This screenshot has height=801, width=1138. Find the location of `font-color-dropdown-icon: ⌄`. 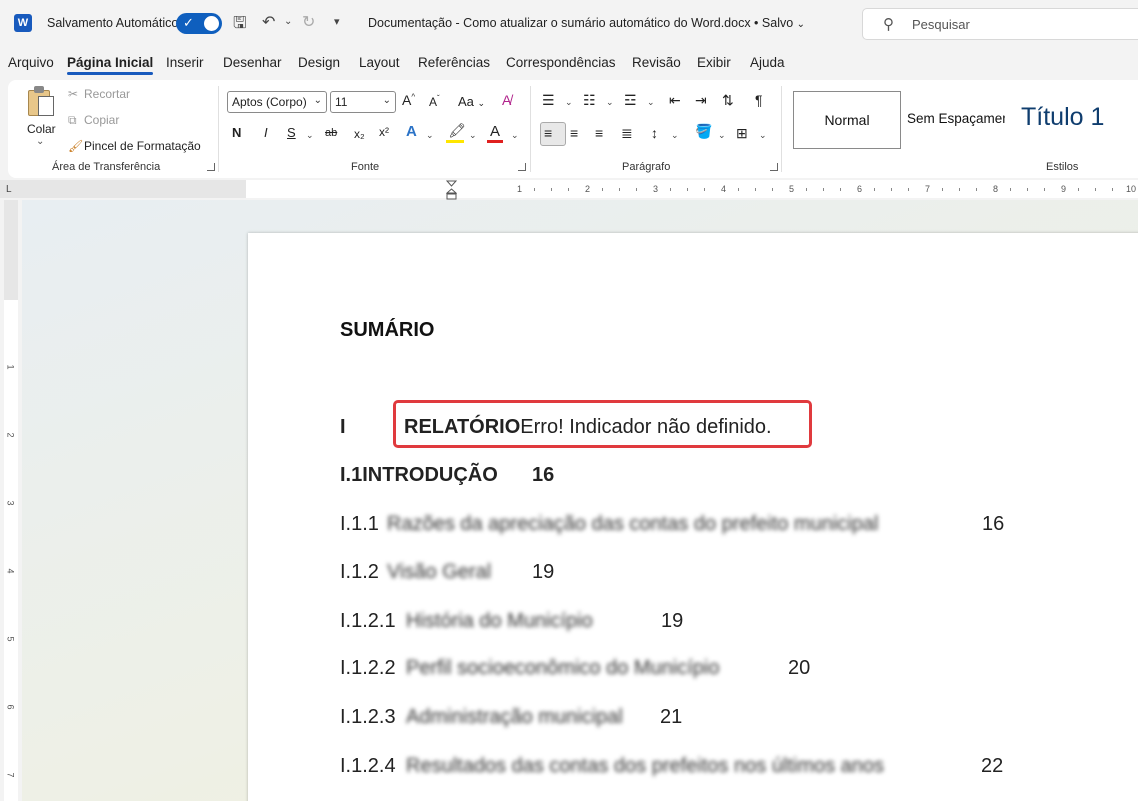

font-color-dropdown-icon: ⌄ is located at coordinates (515, 135).